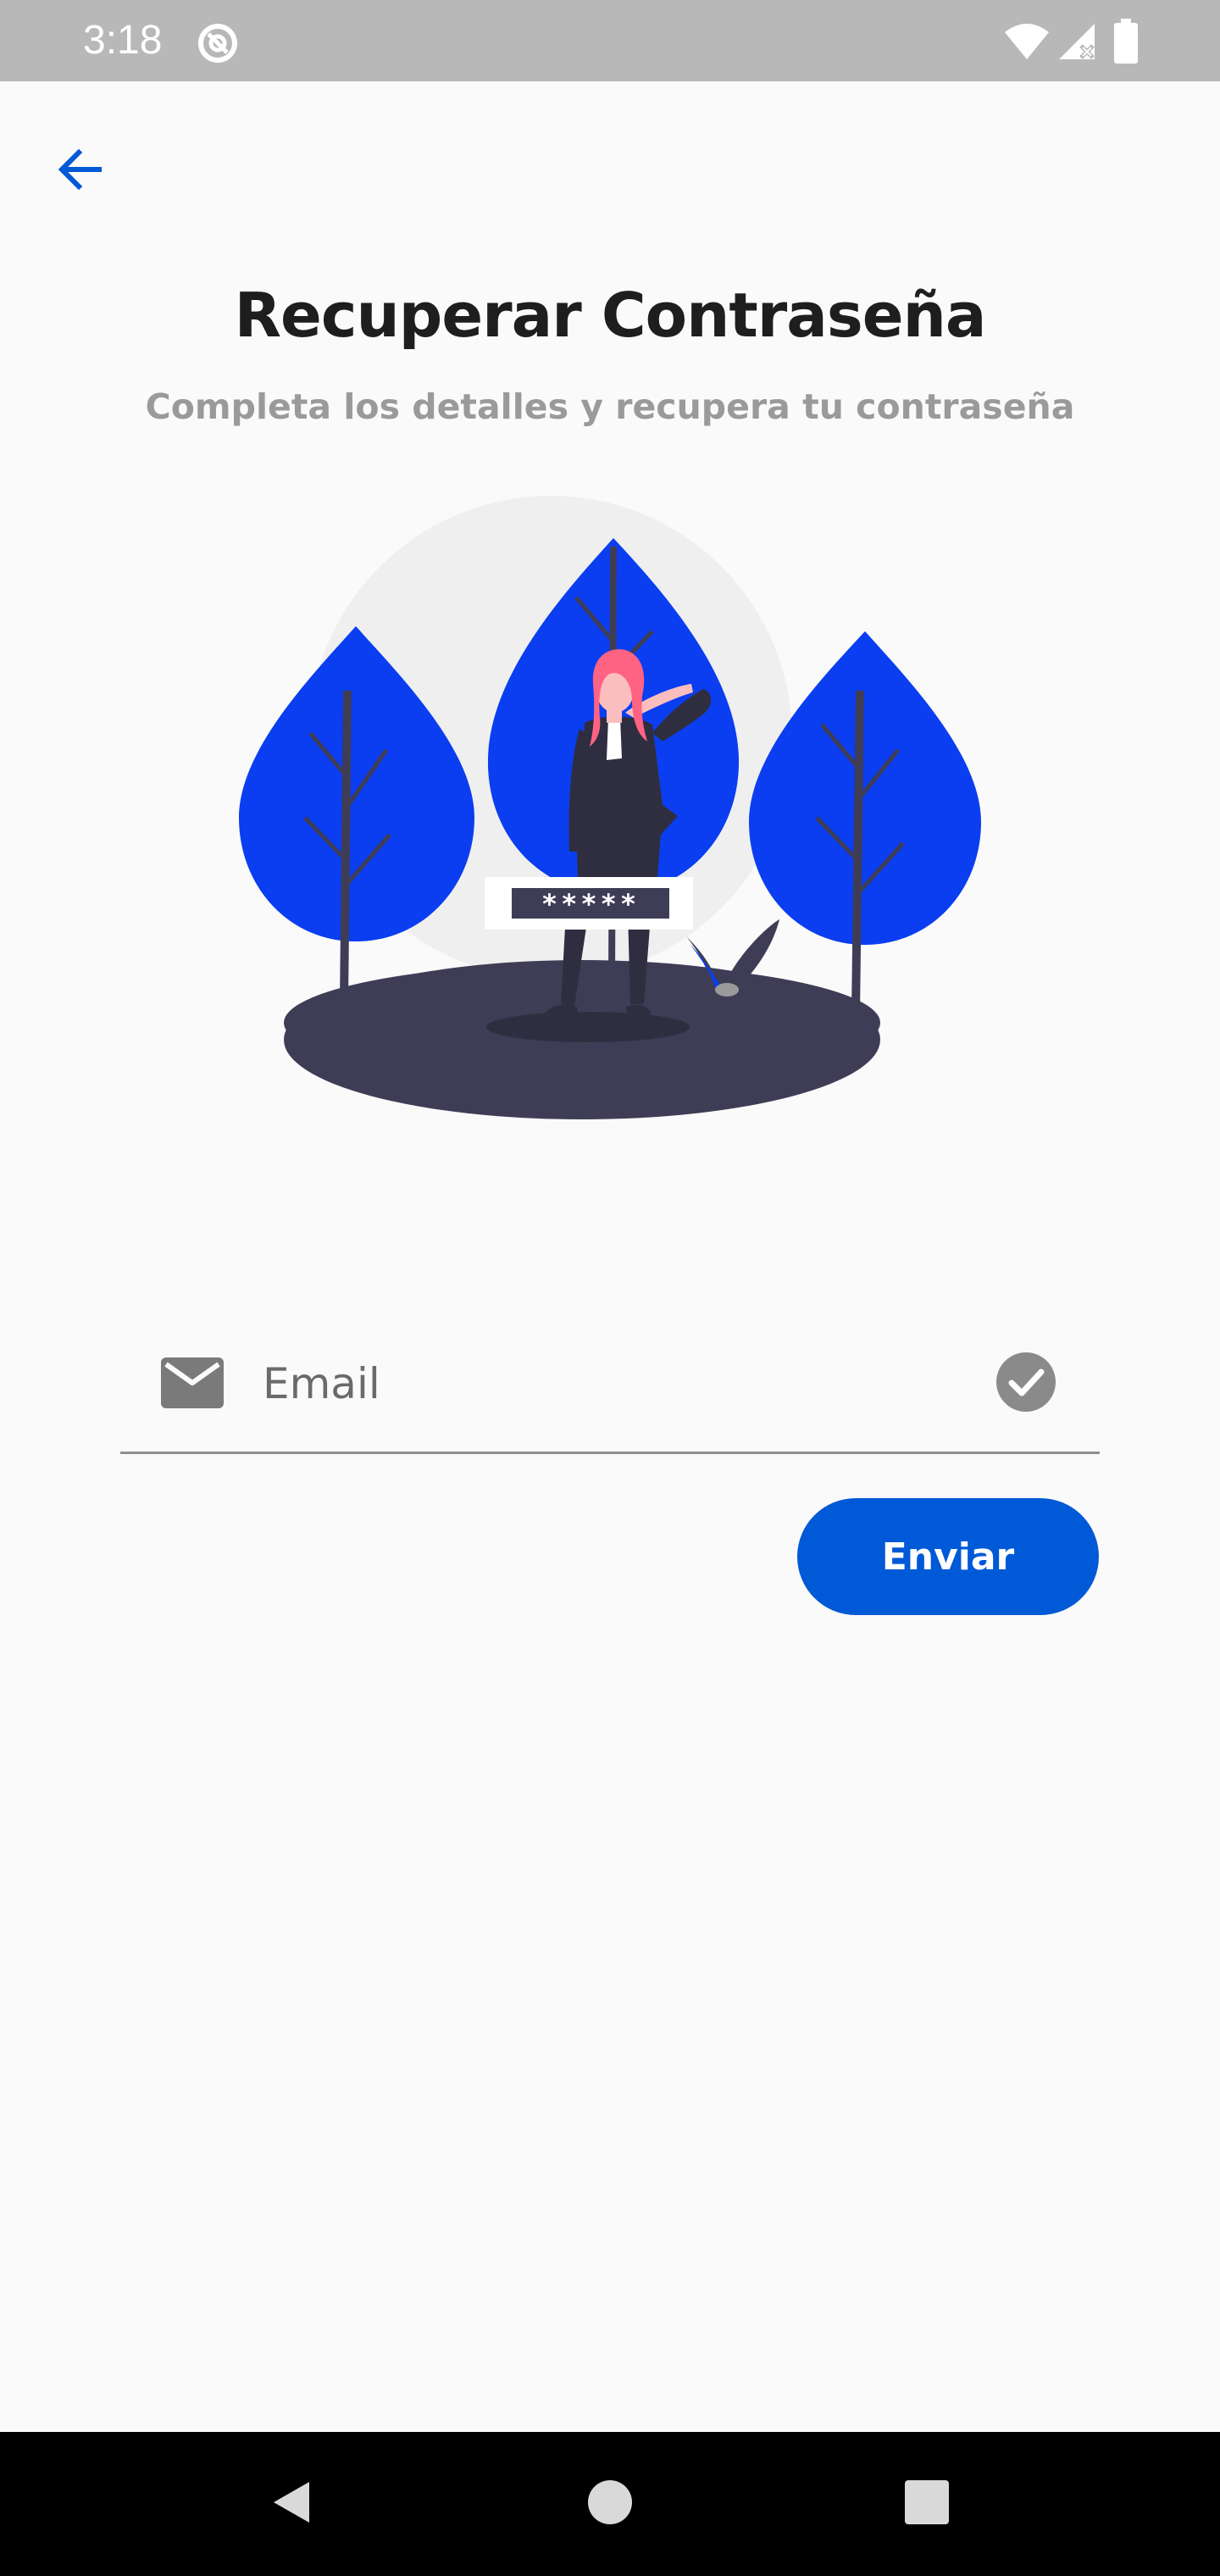 The height and width of the screenshot is (2576, 1220). I want to click on status-bar: 3:18, so click(610, 40).